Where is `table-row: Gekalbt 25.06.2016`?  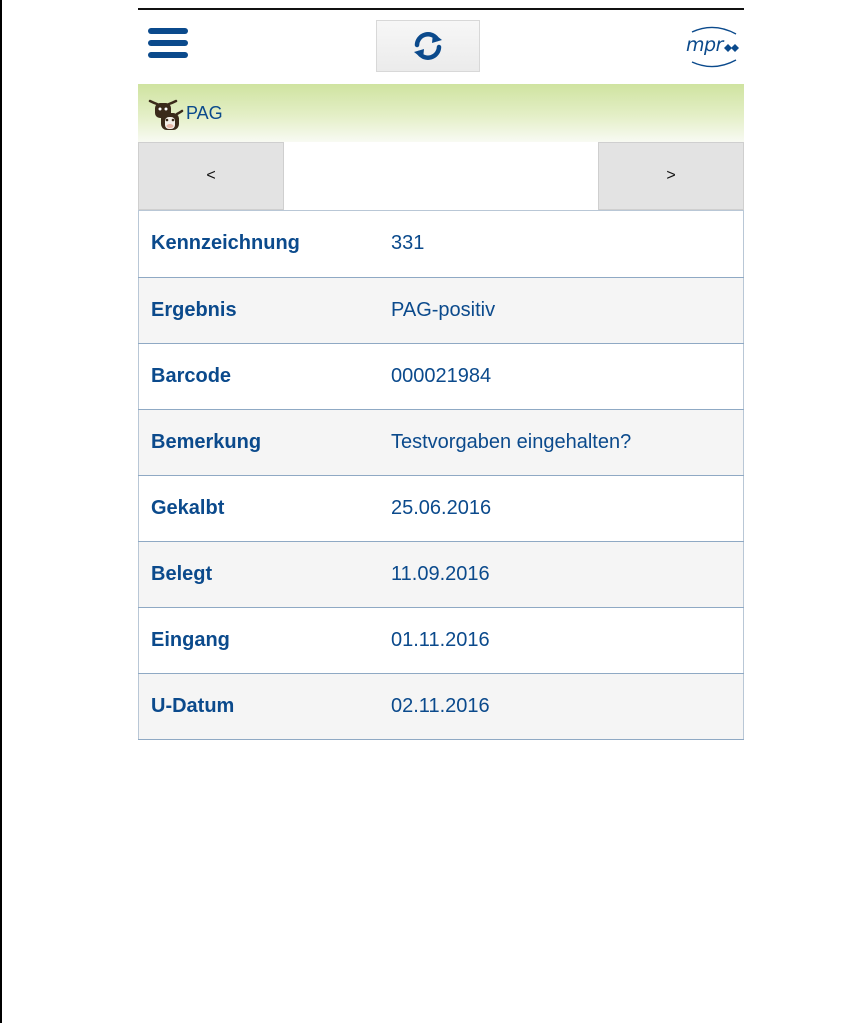 table-row: Gekalbt 25.06.2016 is located at coordinates (441, 508).